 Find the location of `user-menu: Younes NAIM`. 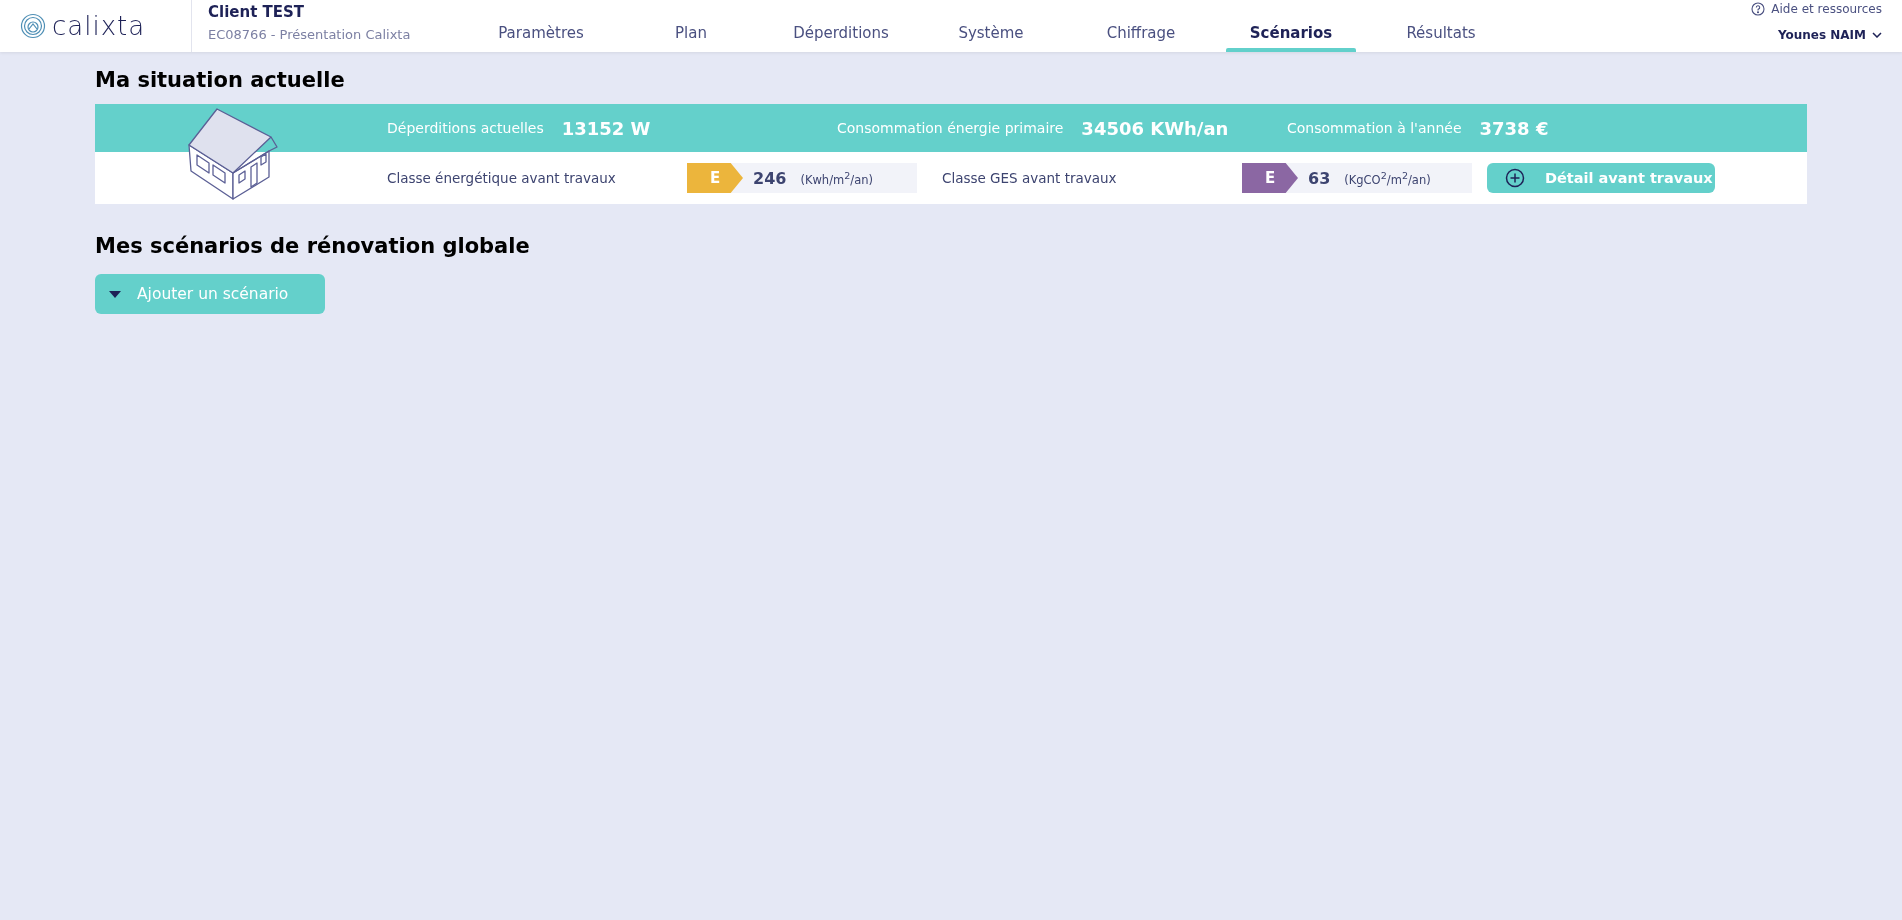

user-menu: Younes NAIM is located at coordinates (1829, 35).